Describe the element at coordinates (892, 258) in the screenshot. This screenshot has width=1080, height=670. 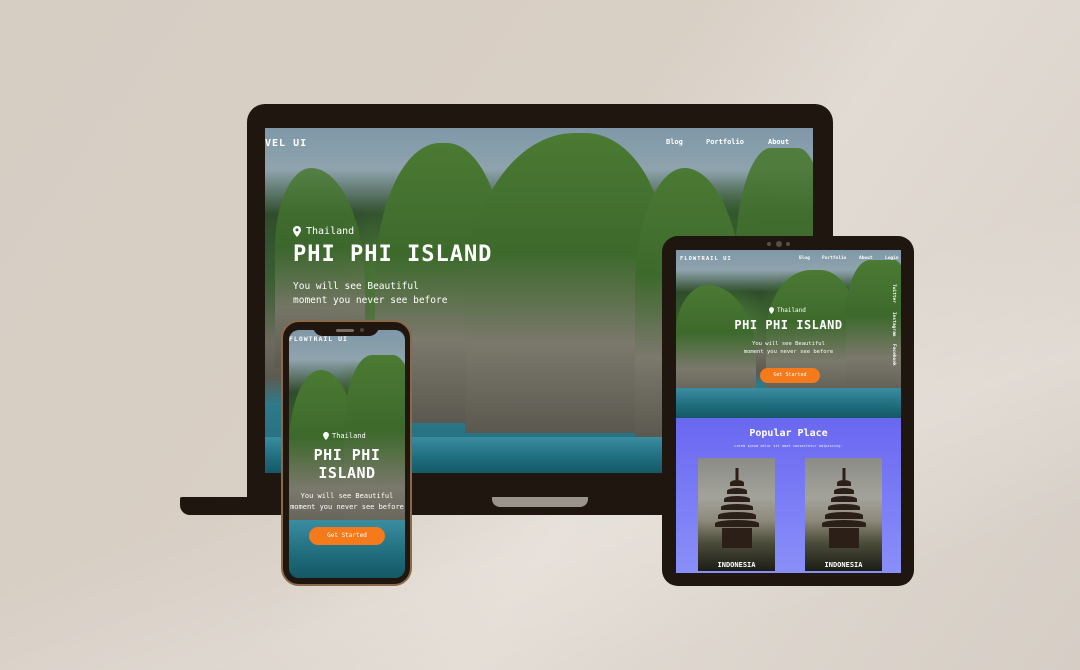
I see `nav-login: Login` at that location.